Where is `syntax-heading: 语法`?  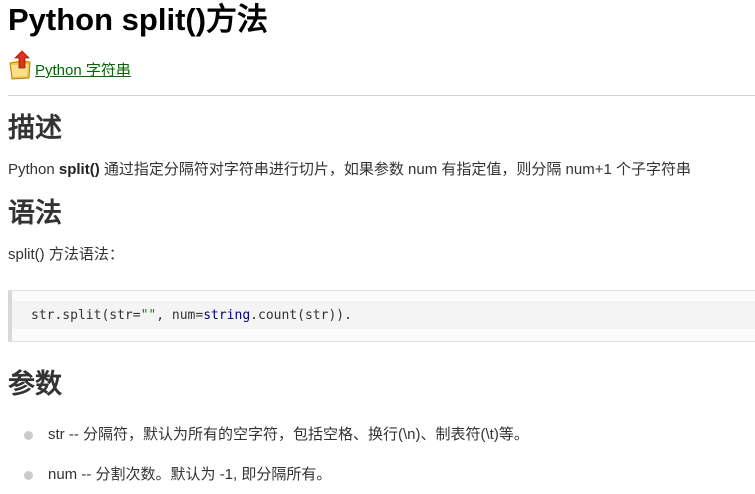 syntax-heading: 语法 is located at coordinates (35, 213).